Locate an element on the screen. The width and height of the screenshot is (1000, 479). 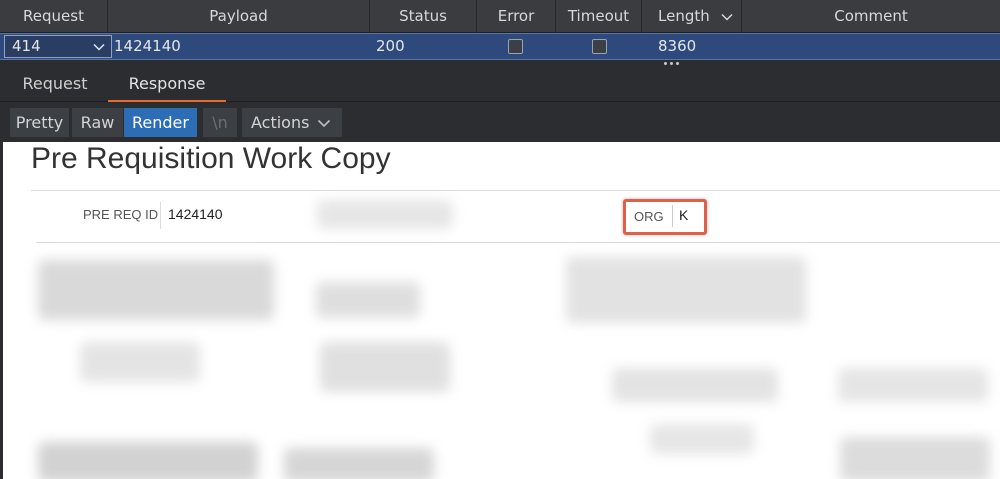
pretty-button: Pretty is located at coordinates (39, 122).